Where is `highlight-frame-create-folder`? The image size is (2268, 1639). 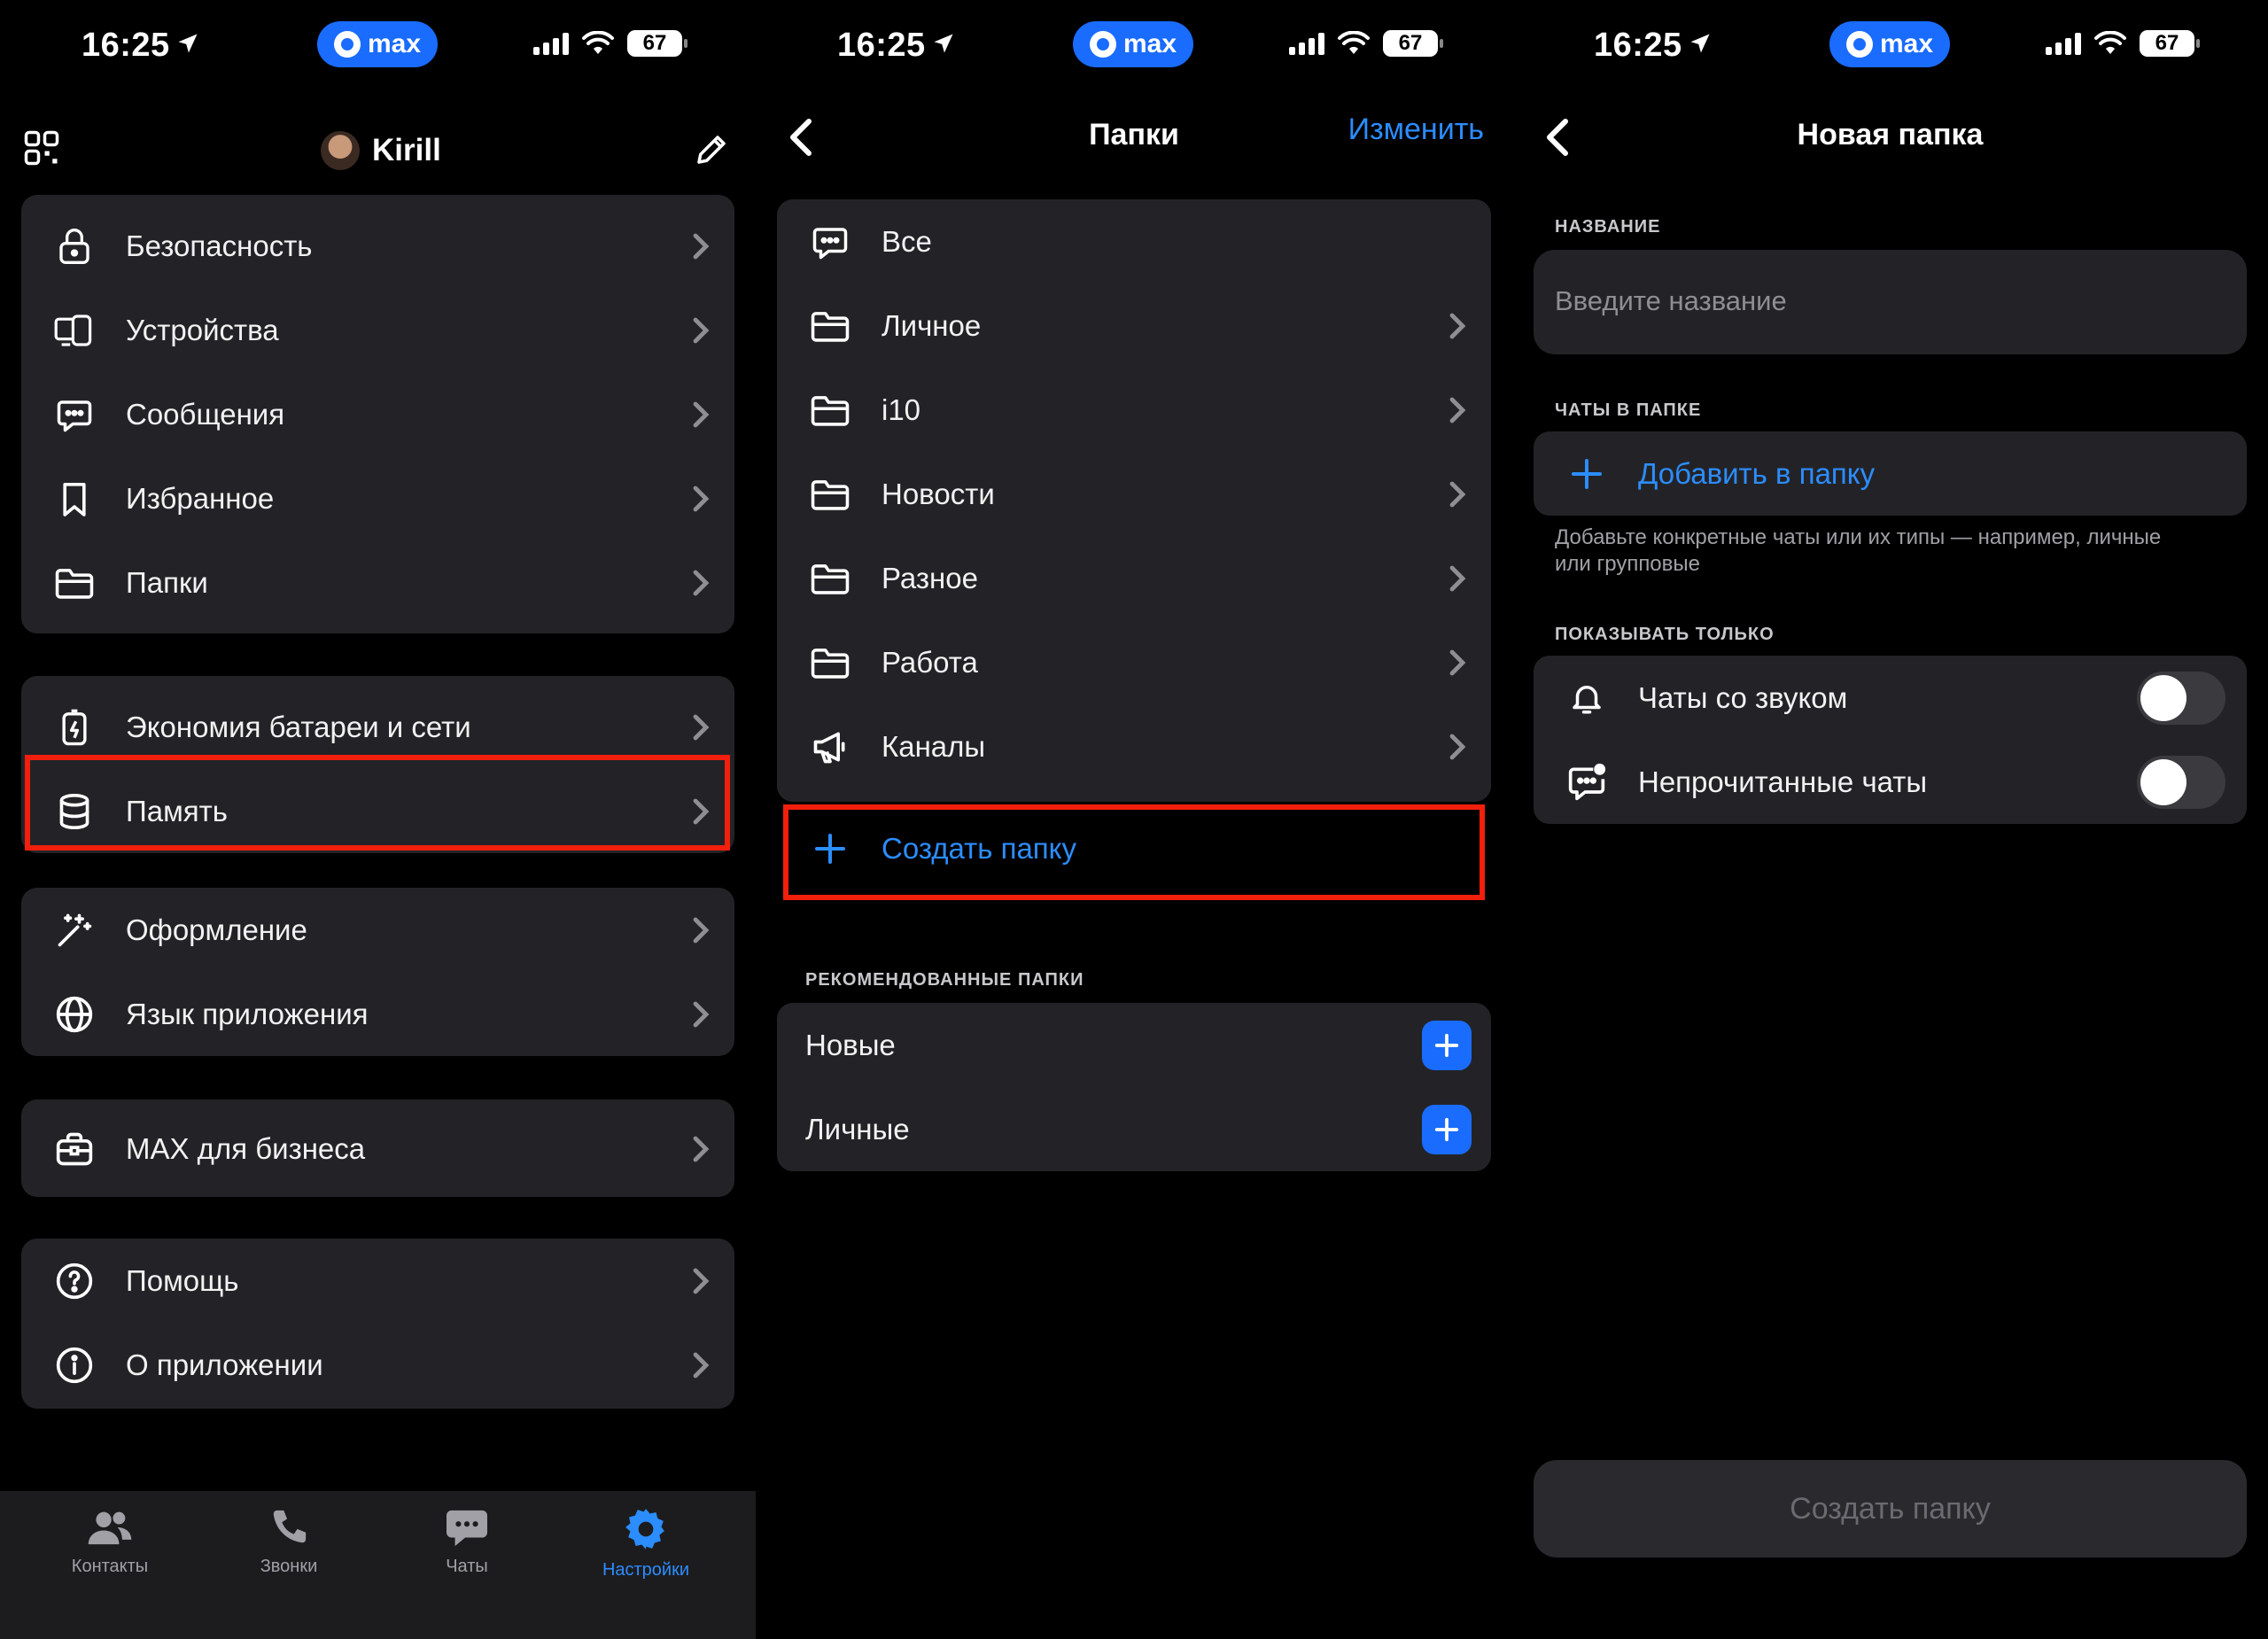 highlight-frame-create-folder is located at coordinates (1134, 852).